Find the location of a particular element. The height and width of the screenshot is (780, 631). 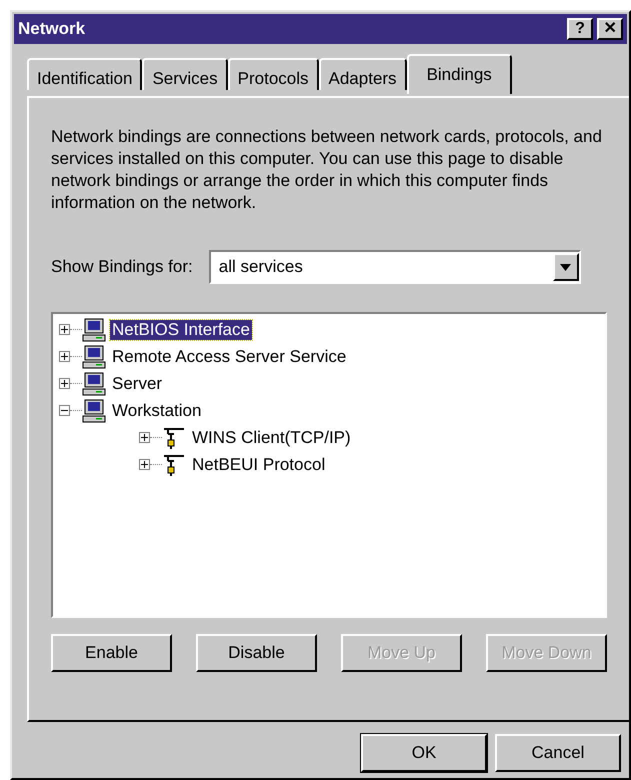

button: OK is located at coordinates (424, 753).